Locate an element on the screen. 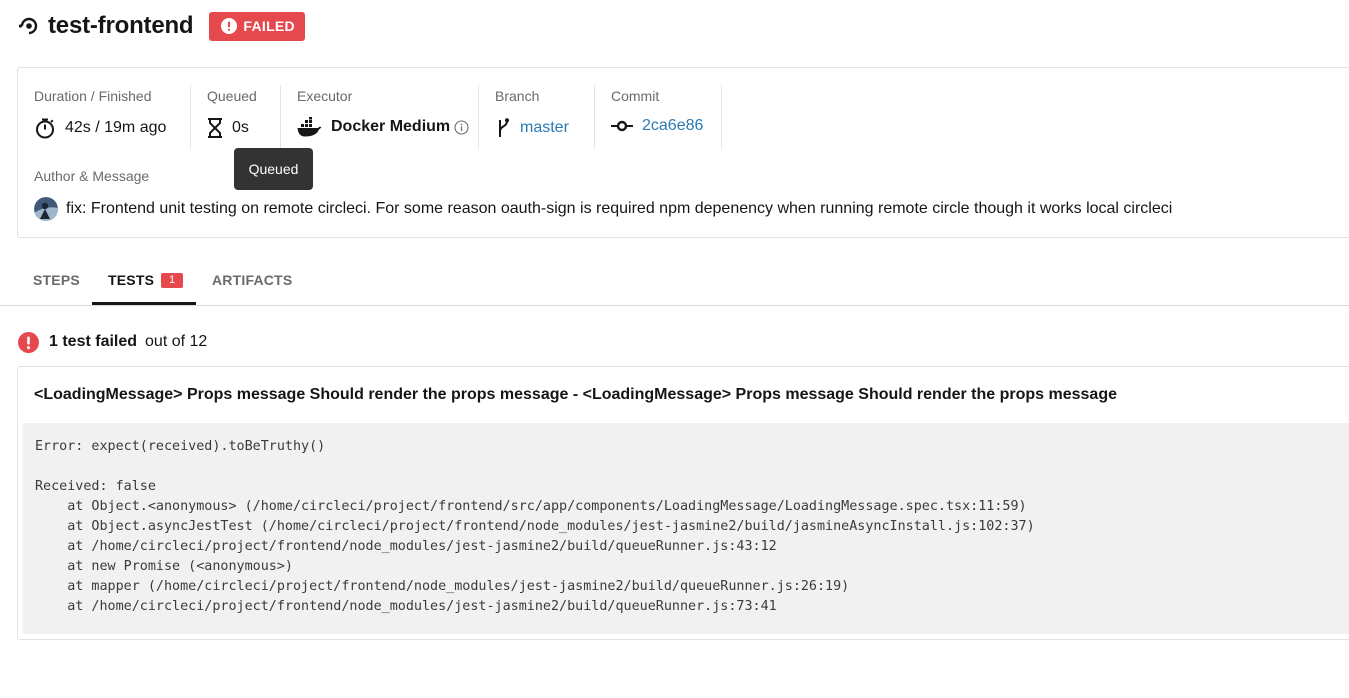 The height and width of the screenshot is (698, 1349). queued-value: 0s is located at coordinates (240, 127).